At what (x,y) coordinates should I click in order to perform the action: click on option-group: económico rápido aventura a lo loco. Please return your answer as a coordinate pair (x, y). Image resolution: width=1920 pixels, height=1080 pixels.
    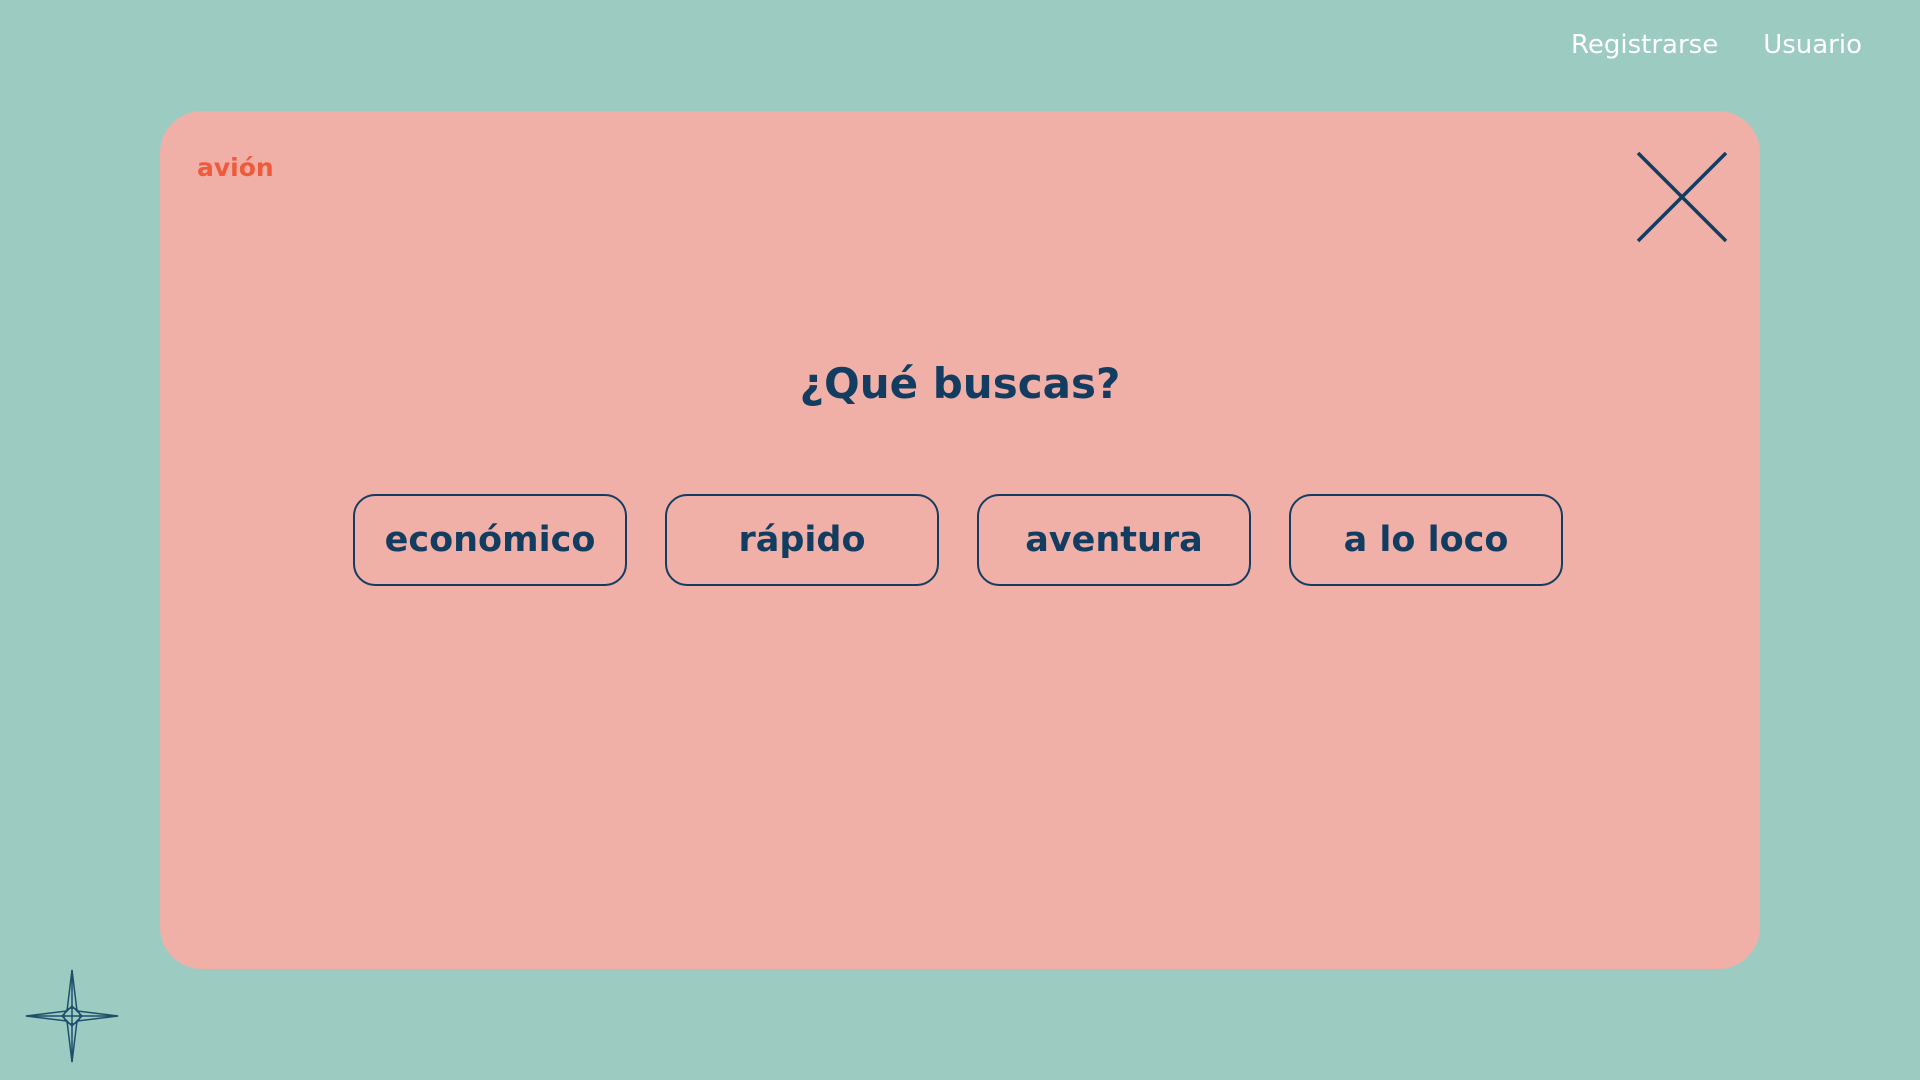
    Looking at the image, I should click on (958, 540).